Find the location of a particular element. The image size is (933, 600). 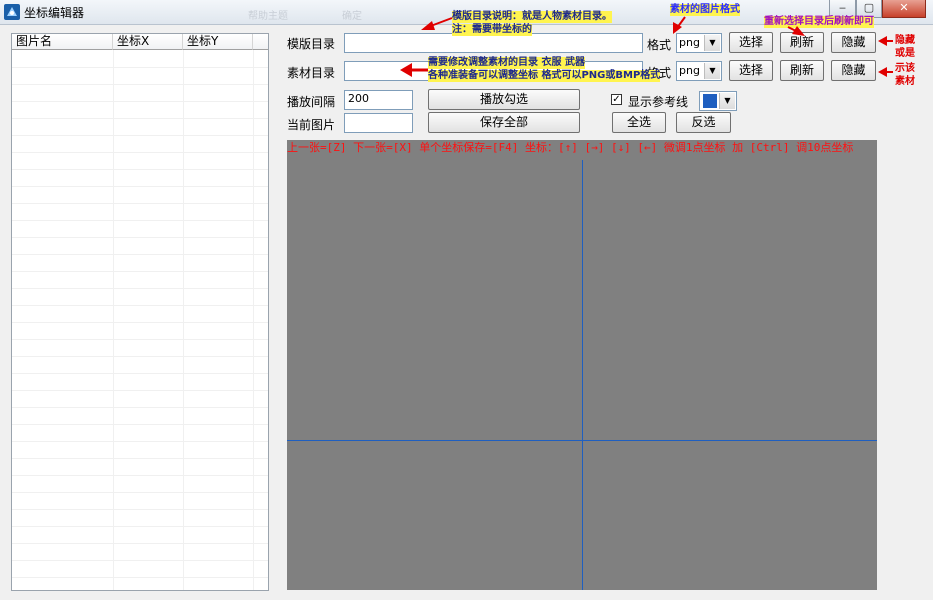

column-header-image-name: 图片名 is located at coordinates (62, 42).